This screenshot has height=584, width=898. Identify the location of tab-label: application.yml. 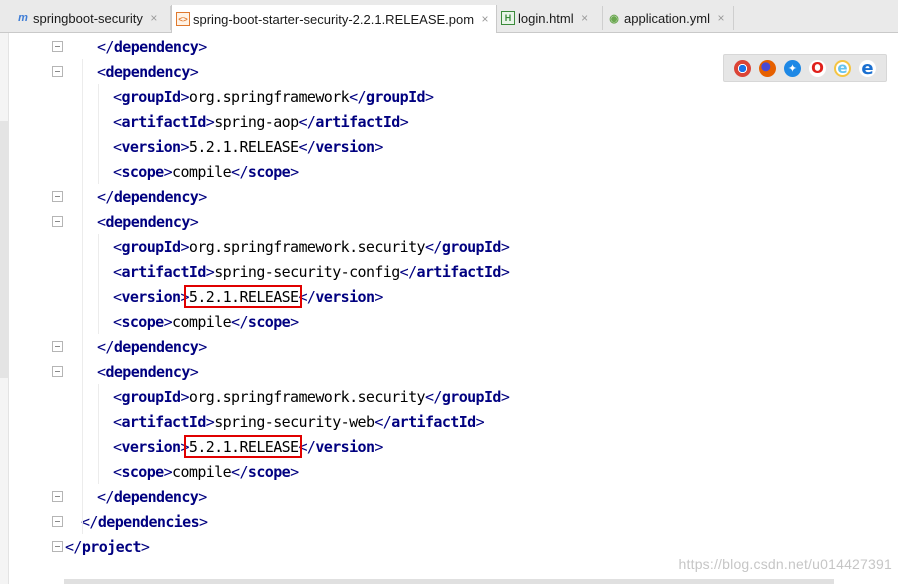
(667, 18).